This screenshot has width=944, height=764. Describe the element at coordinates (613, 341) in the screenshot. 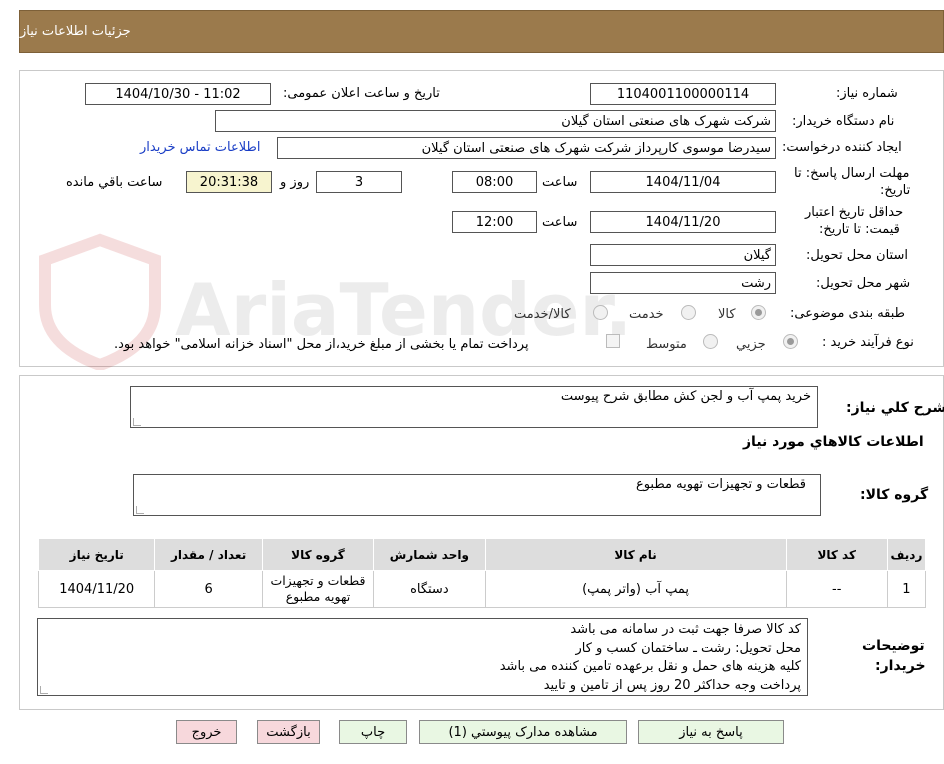

I see `treasury-checkbox` at that location.